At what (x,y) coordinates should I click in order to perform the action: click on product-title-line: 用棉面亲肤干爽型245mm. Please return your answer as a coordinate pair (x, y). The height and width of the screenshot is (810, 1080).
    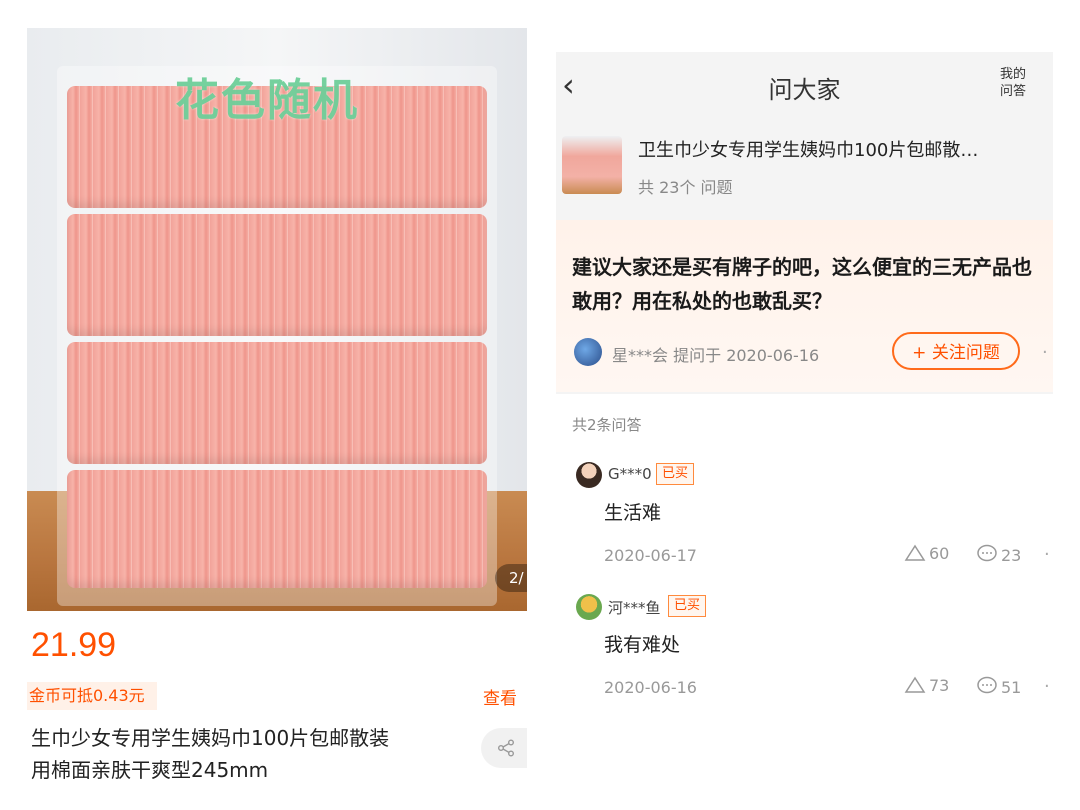
    Looking at the image, I should click on (150, 770).